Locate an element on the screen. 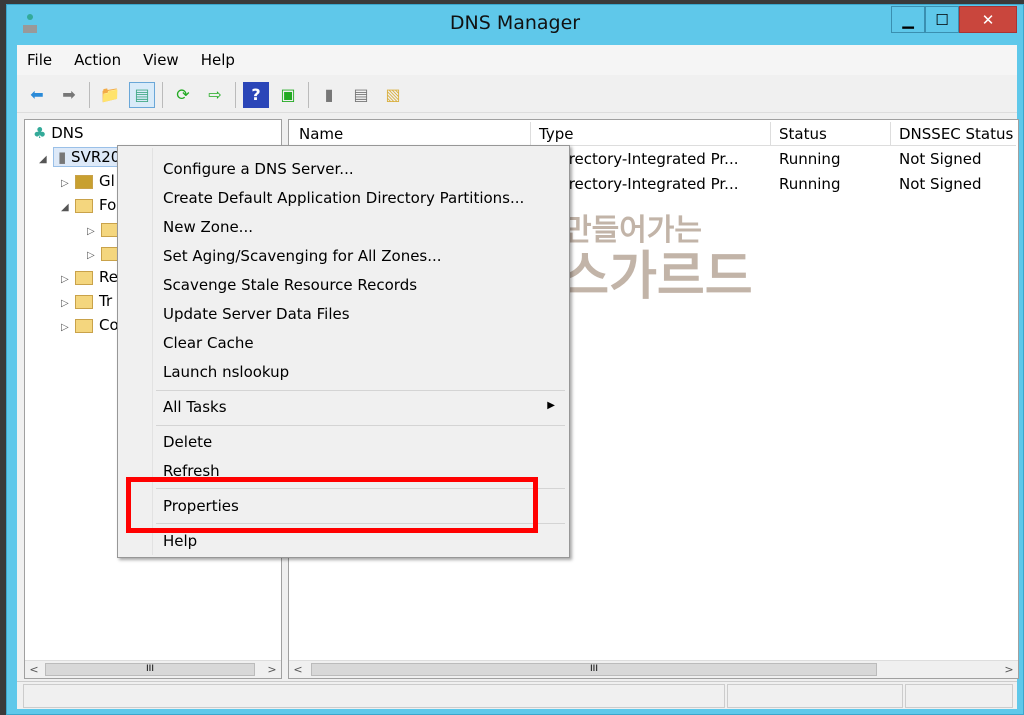 The image size is (1024, 715). col-name: Name is located at coordinates (411, 133).